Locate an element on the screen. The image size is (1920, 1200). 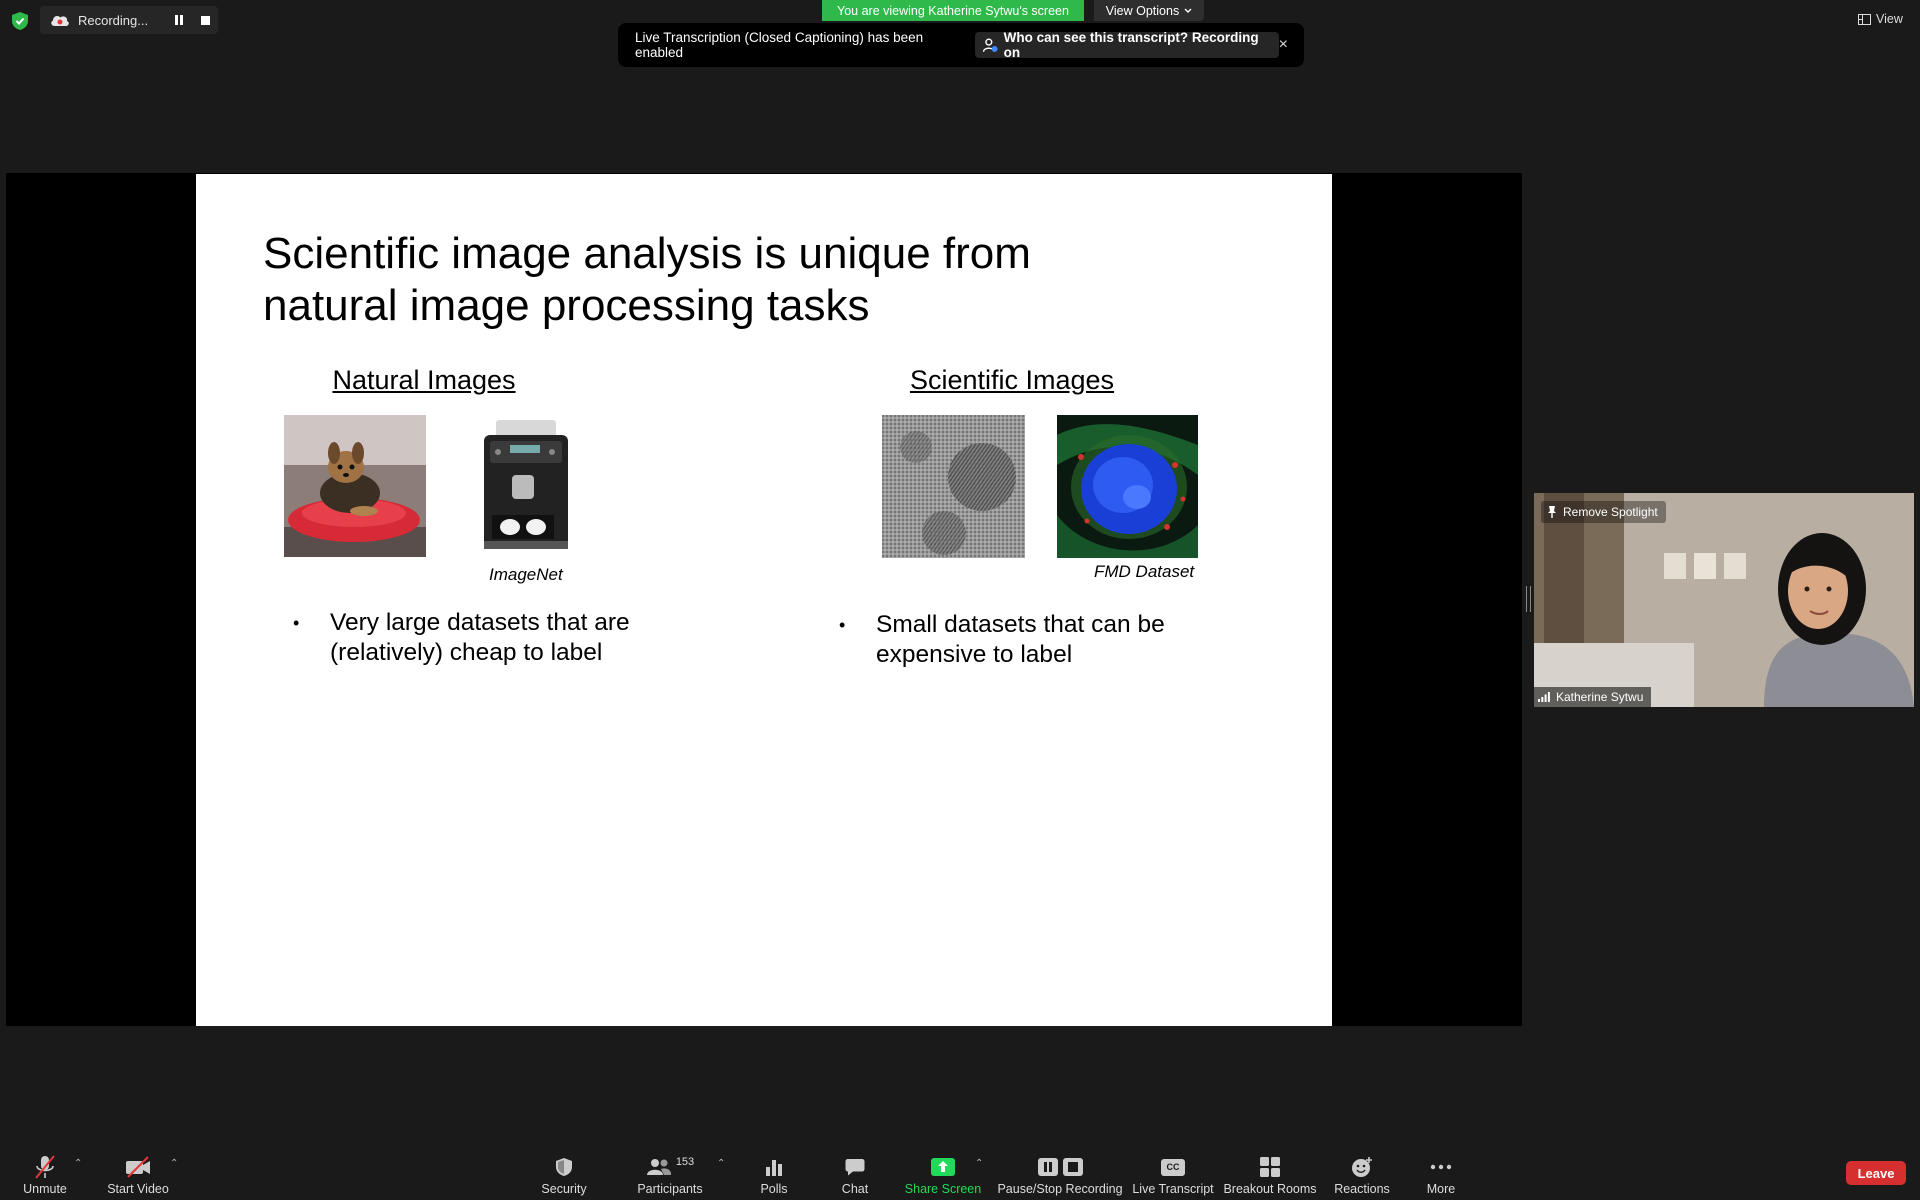
slide-title-line: Scientific image analysis is unique from is located at coordinates (647, 253).